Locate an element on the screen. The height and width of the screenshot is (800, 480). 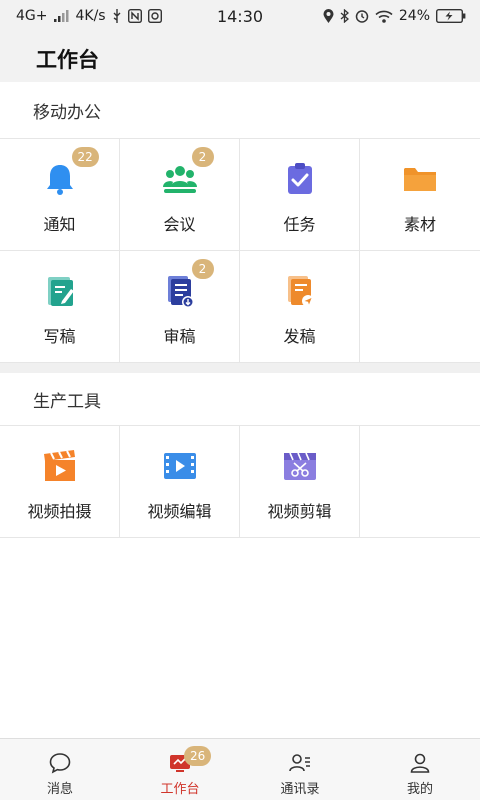
tile-publish: 发稿 is located at coordinates (300, 307).